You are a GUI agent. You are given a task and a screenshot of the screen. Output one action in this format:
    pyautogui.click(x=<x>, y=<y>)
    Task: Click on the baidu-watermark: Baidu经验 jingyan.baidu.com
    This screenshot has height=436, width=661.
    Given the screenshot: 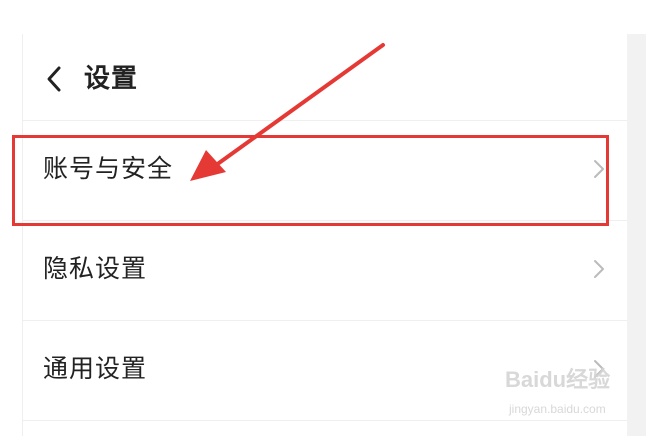 What is the action you would take?
    pyautogui.click(x=570, y=392)
    